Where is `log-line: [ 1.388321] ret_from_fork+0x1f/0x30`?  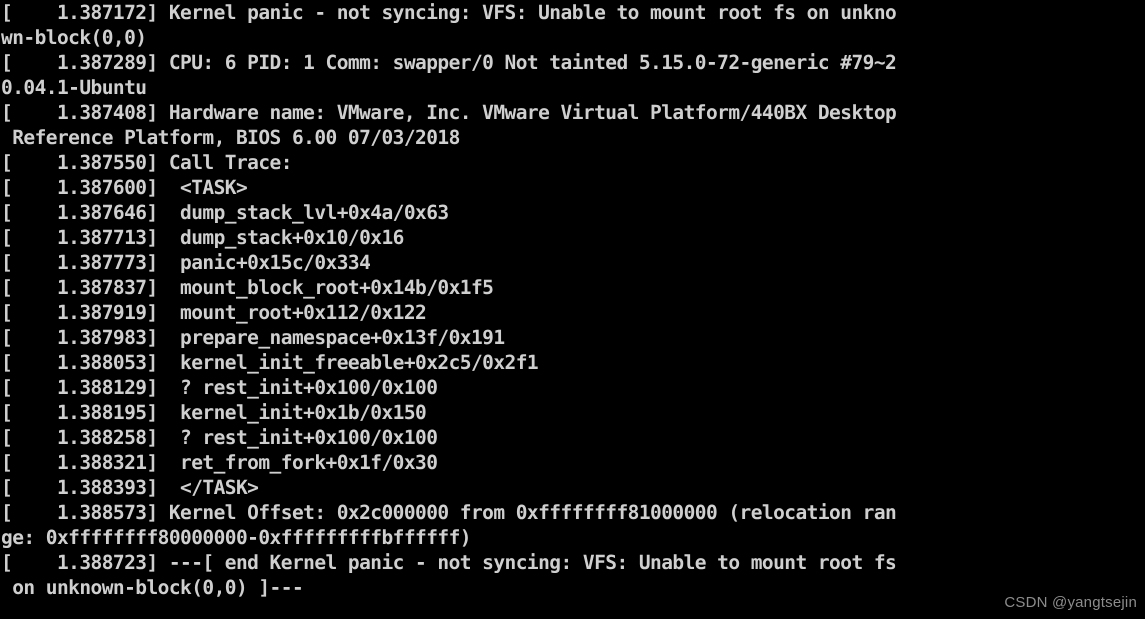
log-line: [ 1.388321] ret_from_fork+0x1f/0x30 is located at coordinates (219, 462).